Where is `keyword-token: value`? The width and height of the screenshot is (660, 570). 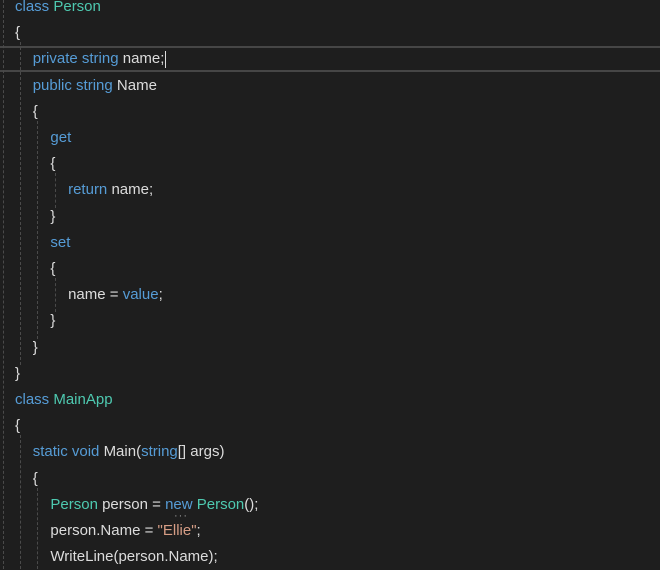 keyword-token: value is located at coordinates (140, 295).